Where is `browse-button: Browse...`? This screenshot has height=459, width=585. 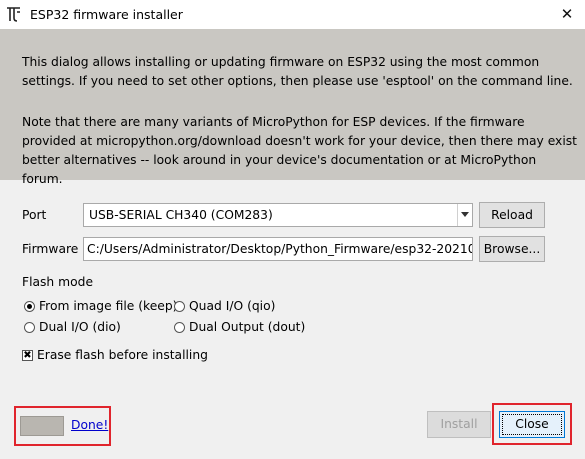 browse-button: Browse... is located at coordinates (512, 249).